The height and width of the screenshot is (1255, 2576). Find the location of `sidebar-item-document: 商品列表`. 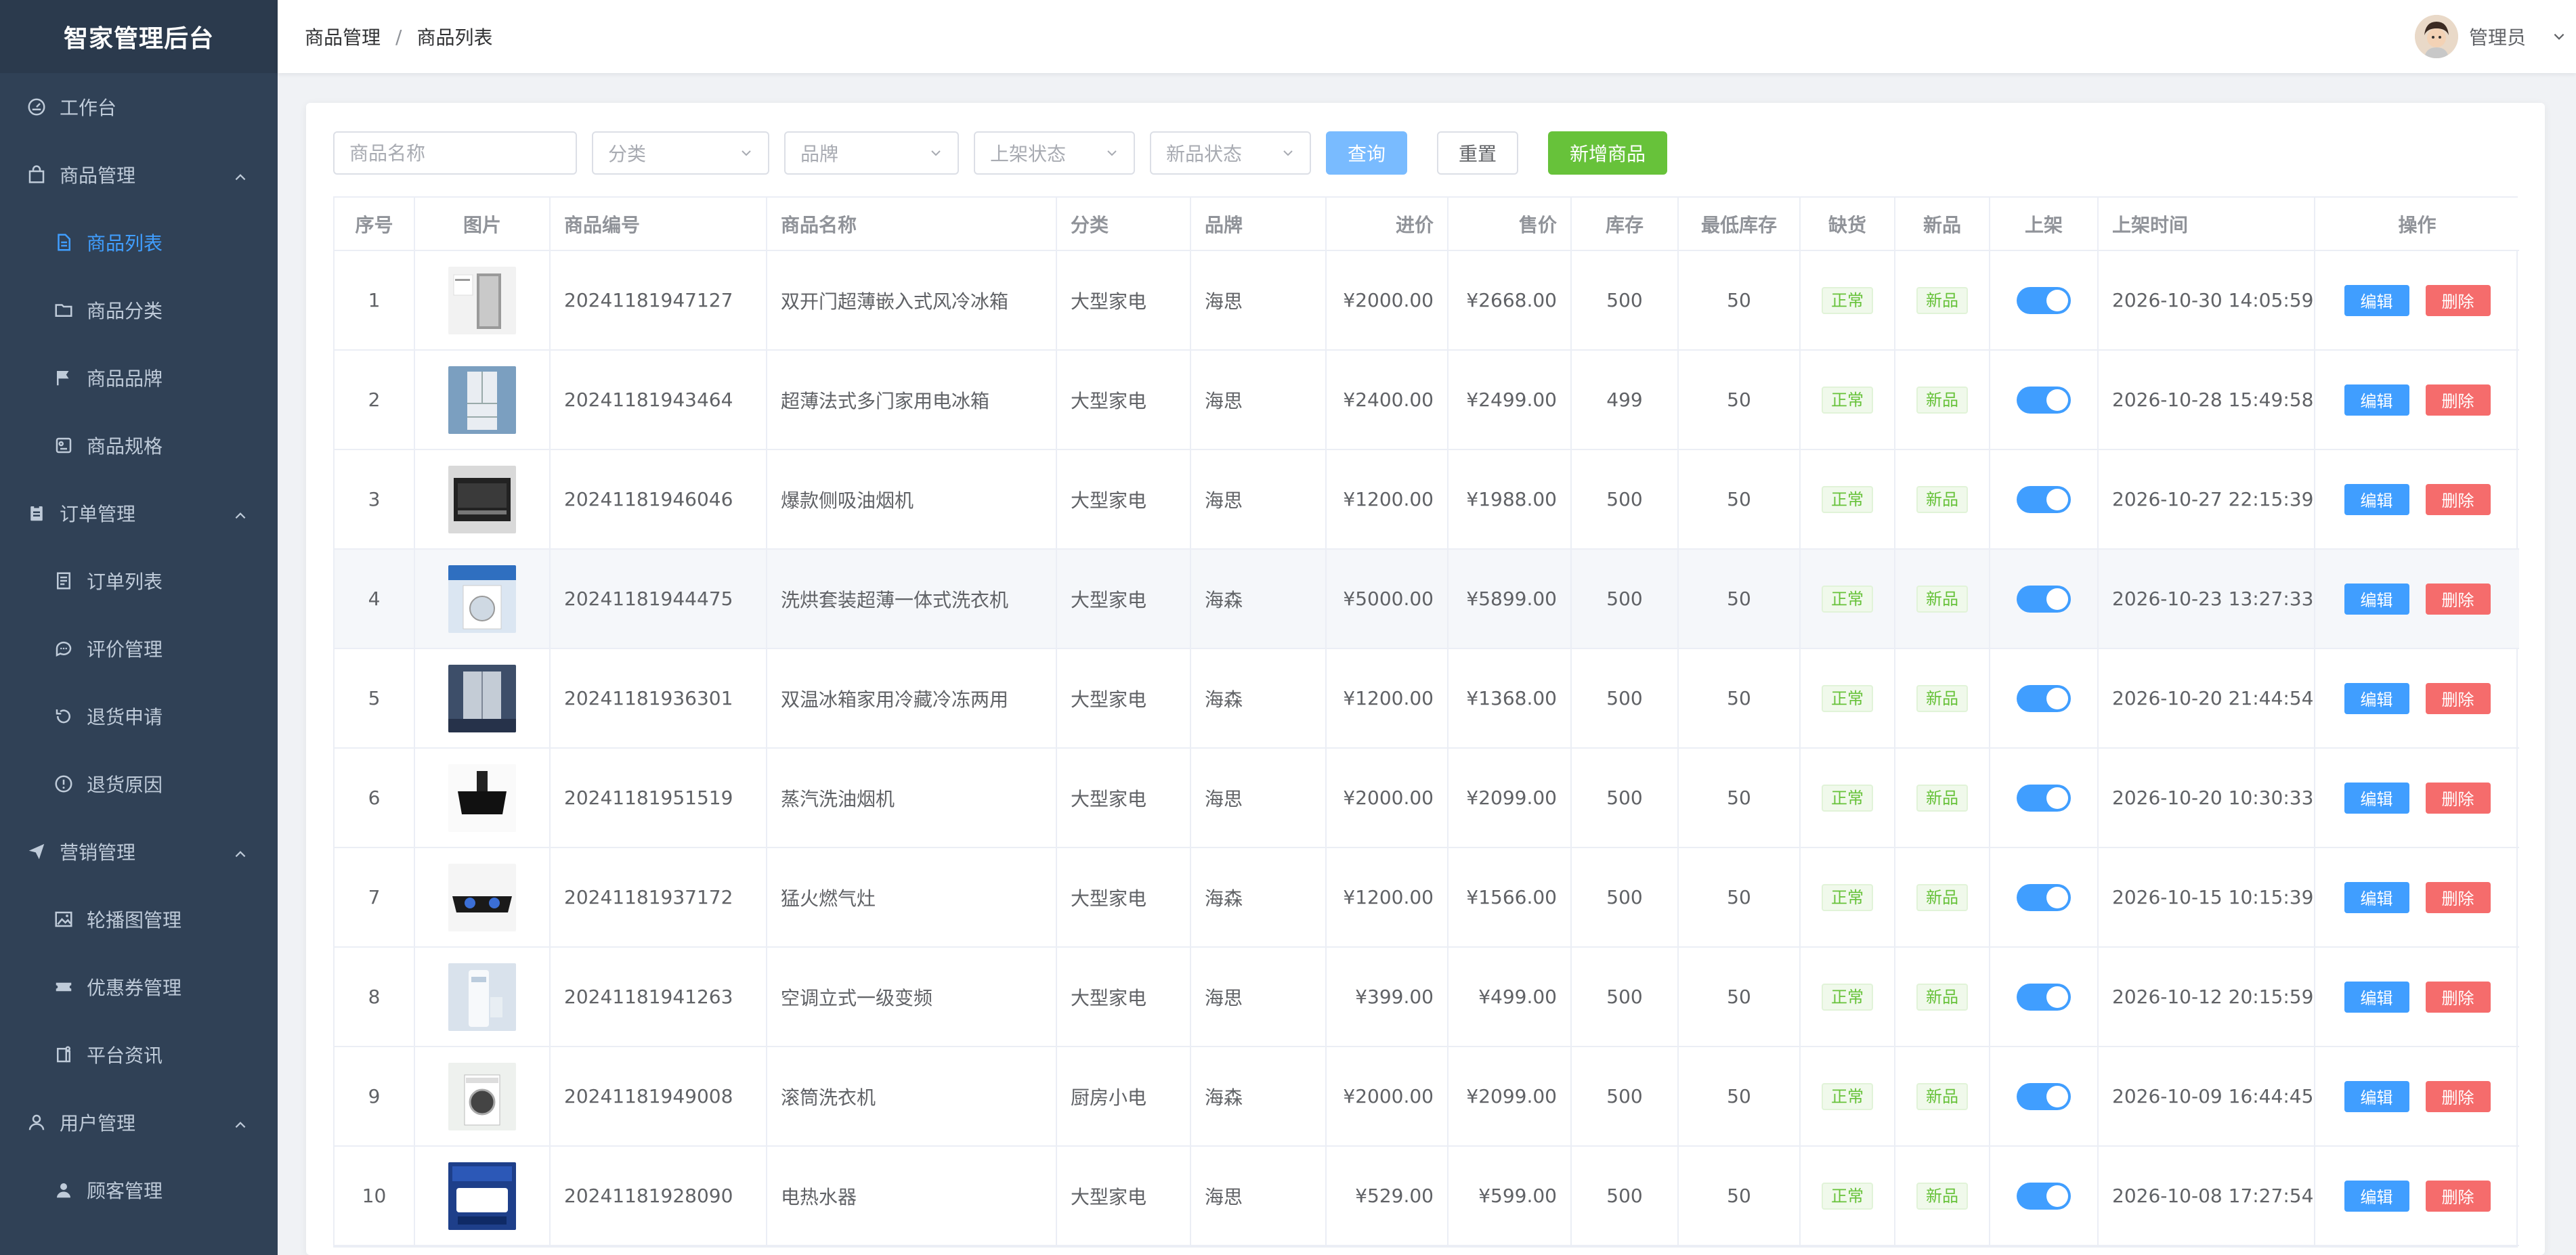

sidebar-item-document: 商品列表 is located at coordinates (139, 242).